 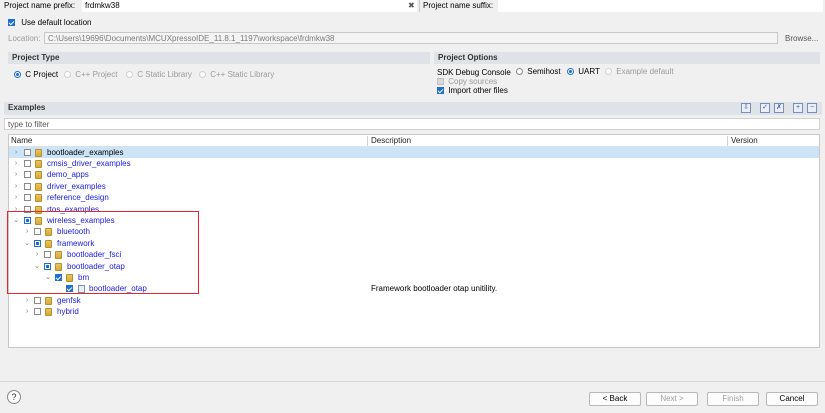 I want to click on filter-placeholder: type to filter, so click(x=29, y=124).